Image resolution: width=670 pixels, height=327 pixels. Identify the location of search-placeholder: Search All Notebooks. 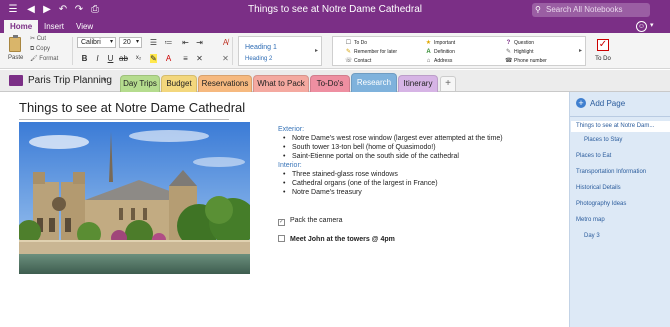
(584, 9).